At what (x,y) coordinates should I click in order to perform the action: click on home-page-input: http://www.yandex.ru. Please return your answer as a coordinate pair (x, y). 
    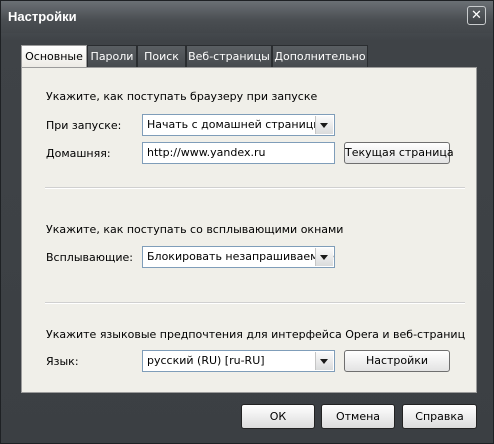
    Looking at the image, I should click on (238, 153).